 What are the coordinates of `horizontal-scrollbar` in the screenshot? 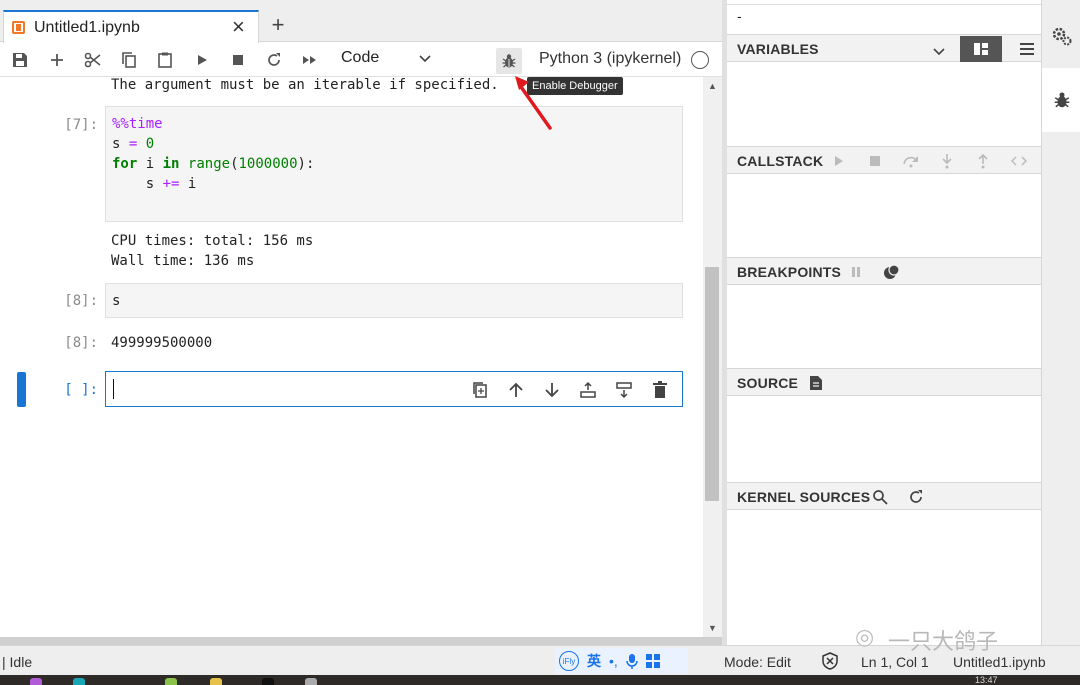 It's located at (361, 641).